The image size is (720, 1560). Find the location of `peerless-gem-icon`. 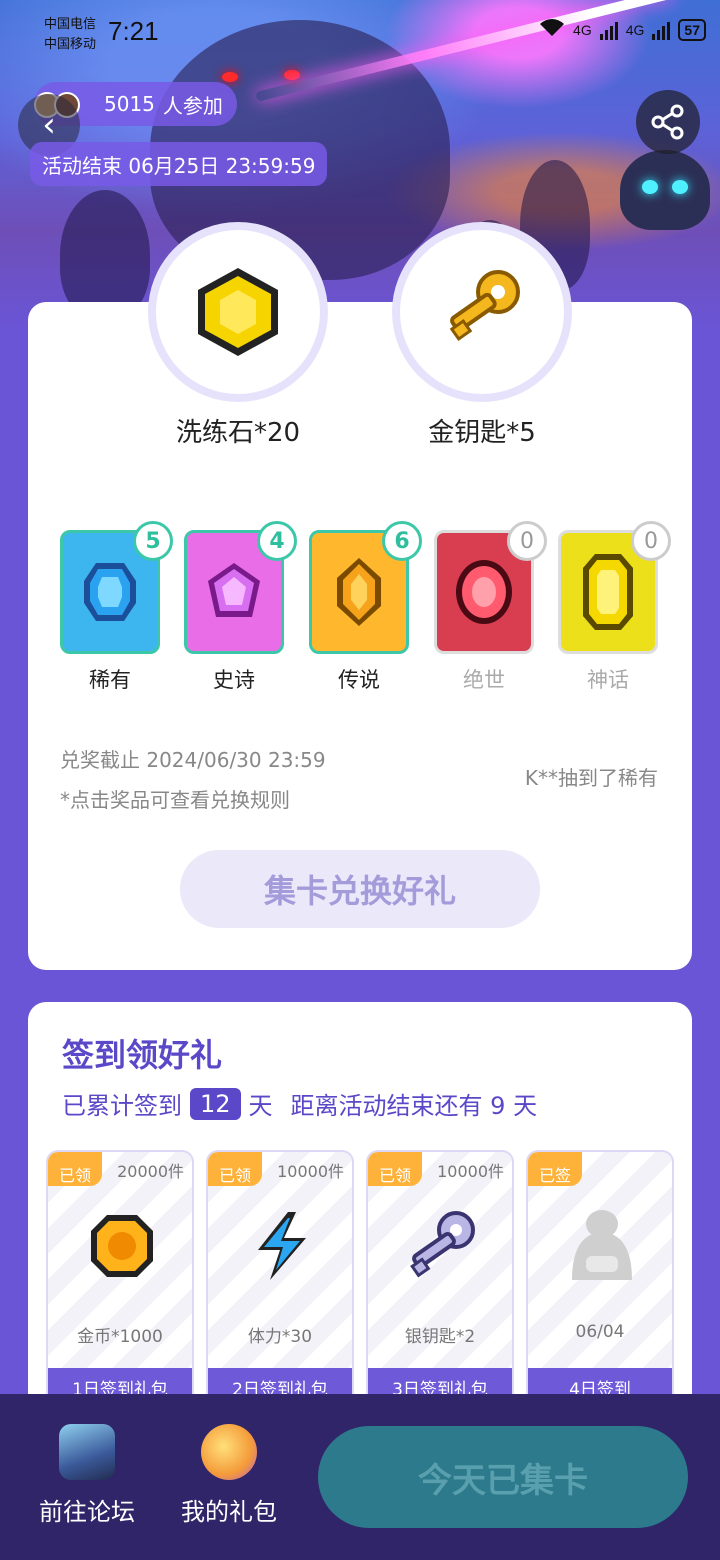

peerless-gem-icon is located at coordinates (484, 592).